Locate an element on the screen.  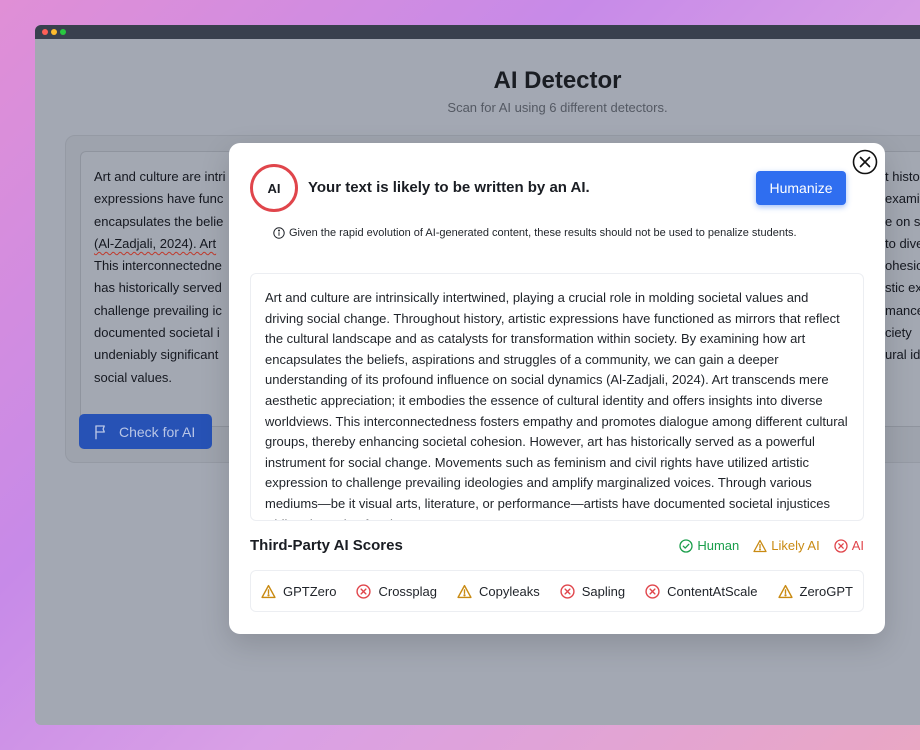
flag-icon is located at coordinates (100, 431).